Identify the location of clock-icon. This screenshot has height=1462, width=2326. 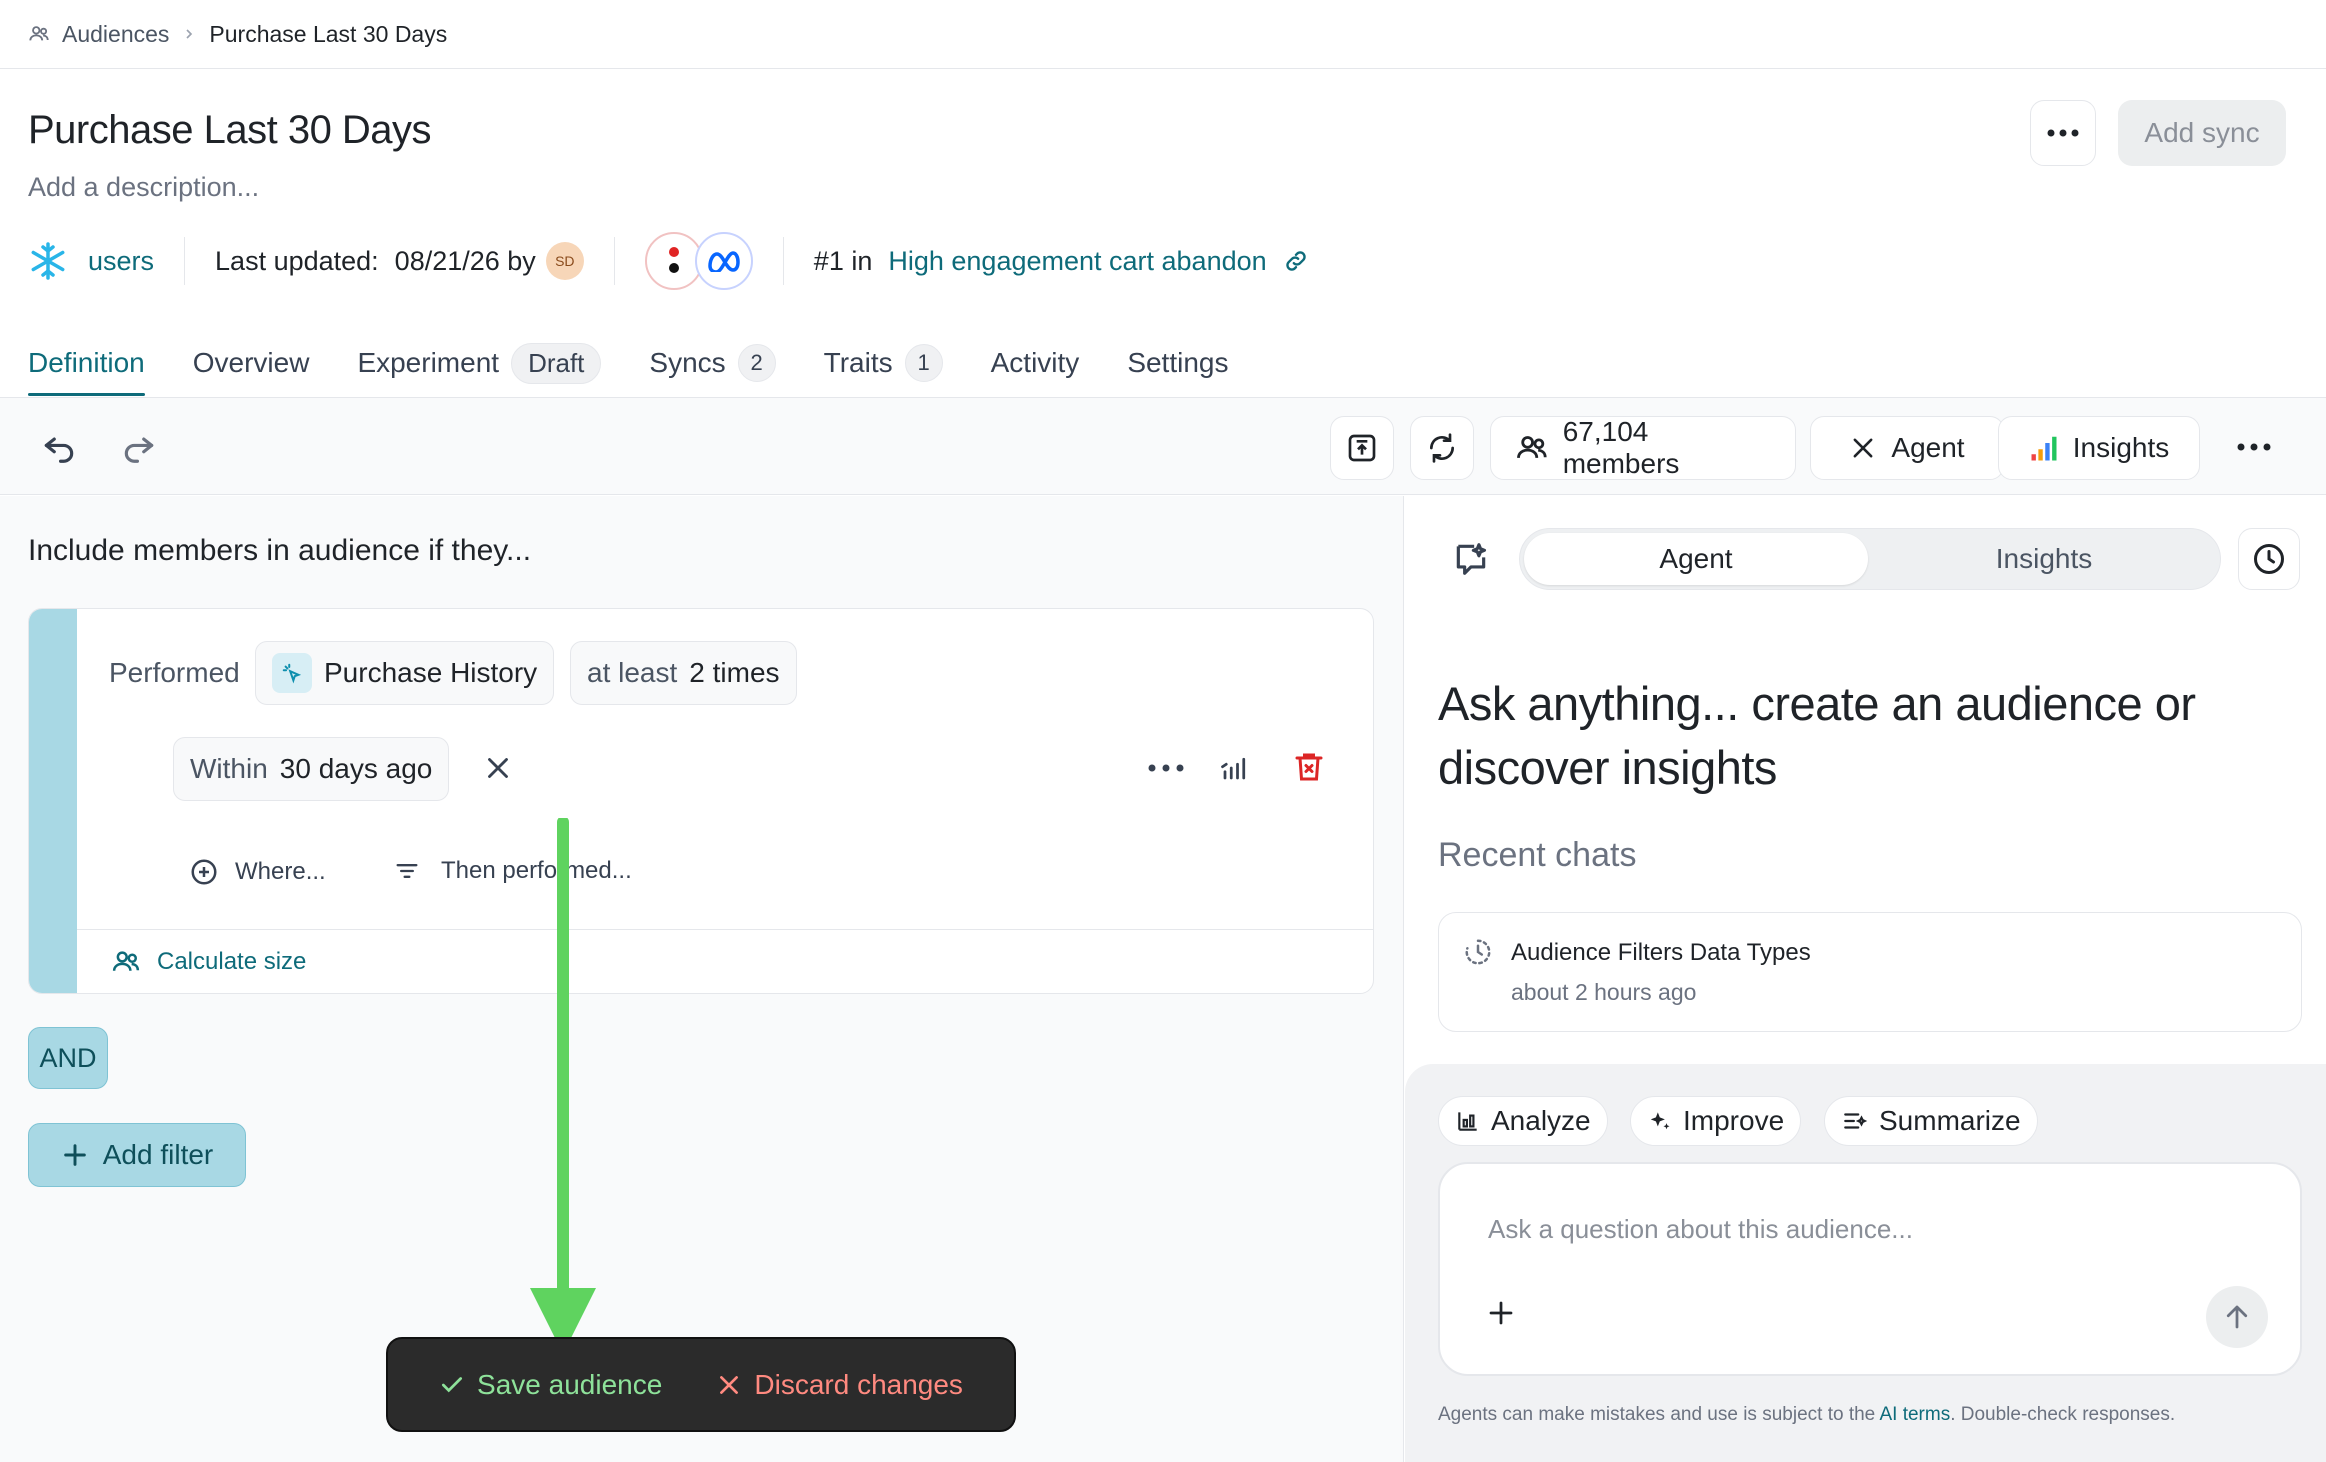
(2269, 559).